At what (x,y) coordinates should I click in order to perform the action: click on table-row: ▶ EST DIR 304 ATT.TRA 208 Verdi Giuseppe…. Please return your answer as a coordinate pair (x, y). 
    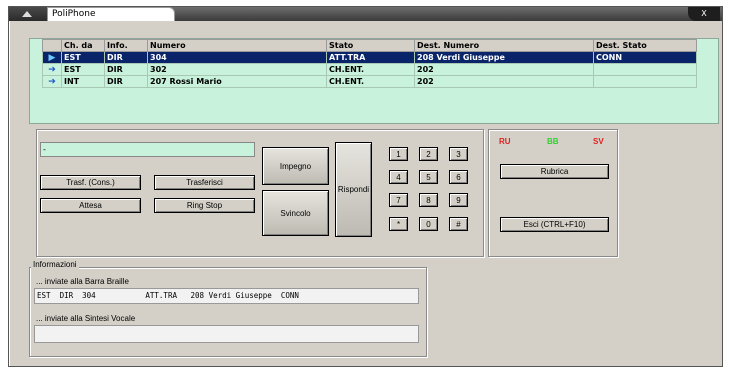
    Looking at the image, I should click on (369, 57).